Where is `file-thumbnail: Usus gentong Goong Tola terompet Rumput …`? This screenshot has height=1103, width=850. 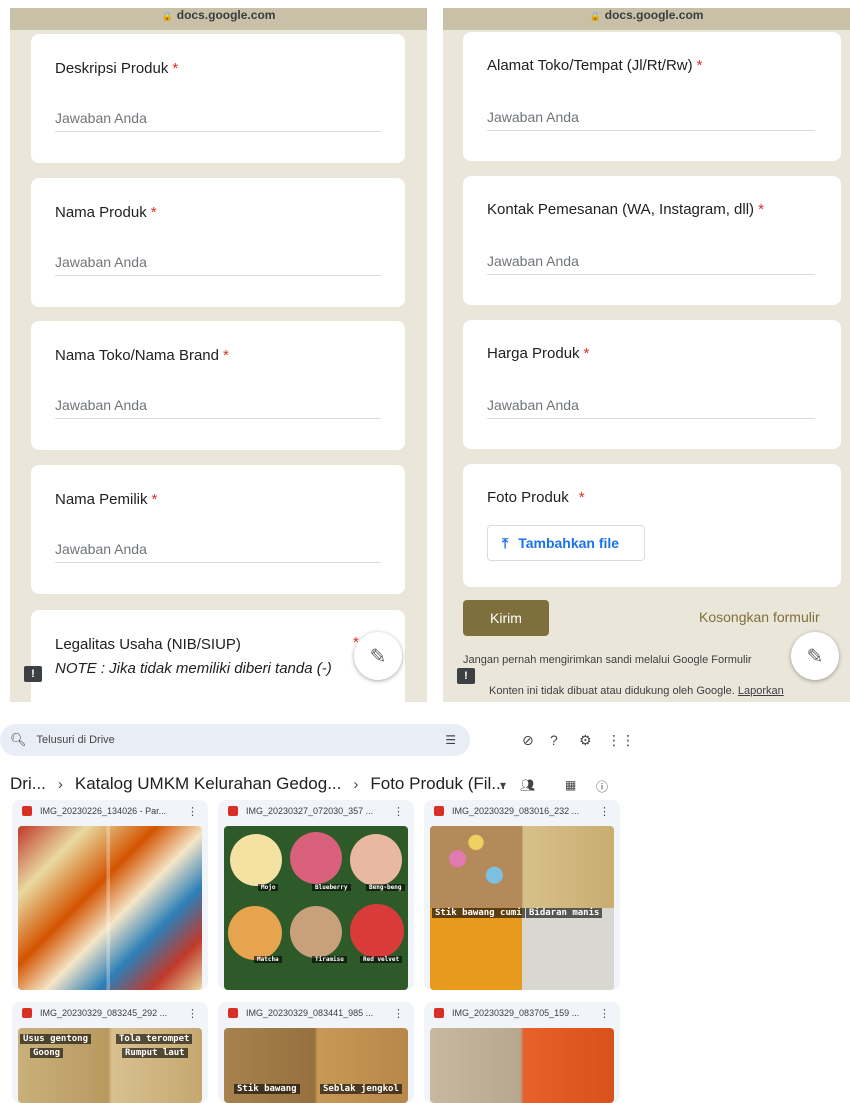 file-thumbnail: Usus gentong Goong Tola terompet Rumput … is located at coordinates (110, 1065).